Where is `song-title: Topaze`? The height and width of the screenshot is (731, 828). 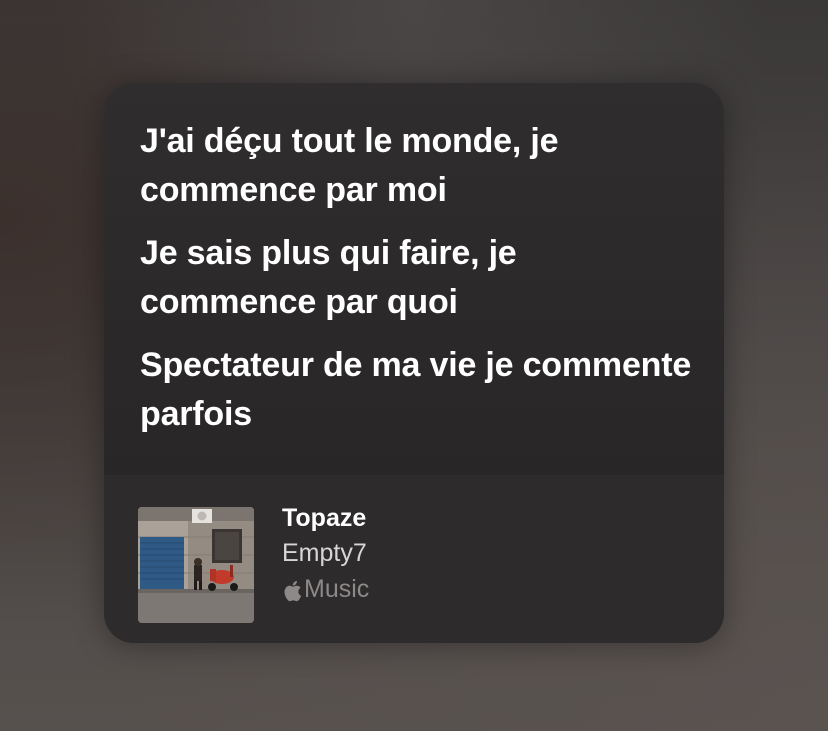 song-title: Topaze is located at coordinates (324, 518).